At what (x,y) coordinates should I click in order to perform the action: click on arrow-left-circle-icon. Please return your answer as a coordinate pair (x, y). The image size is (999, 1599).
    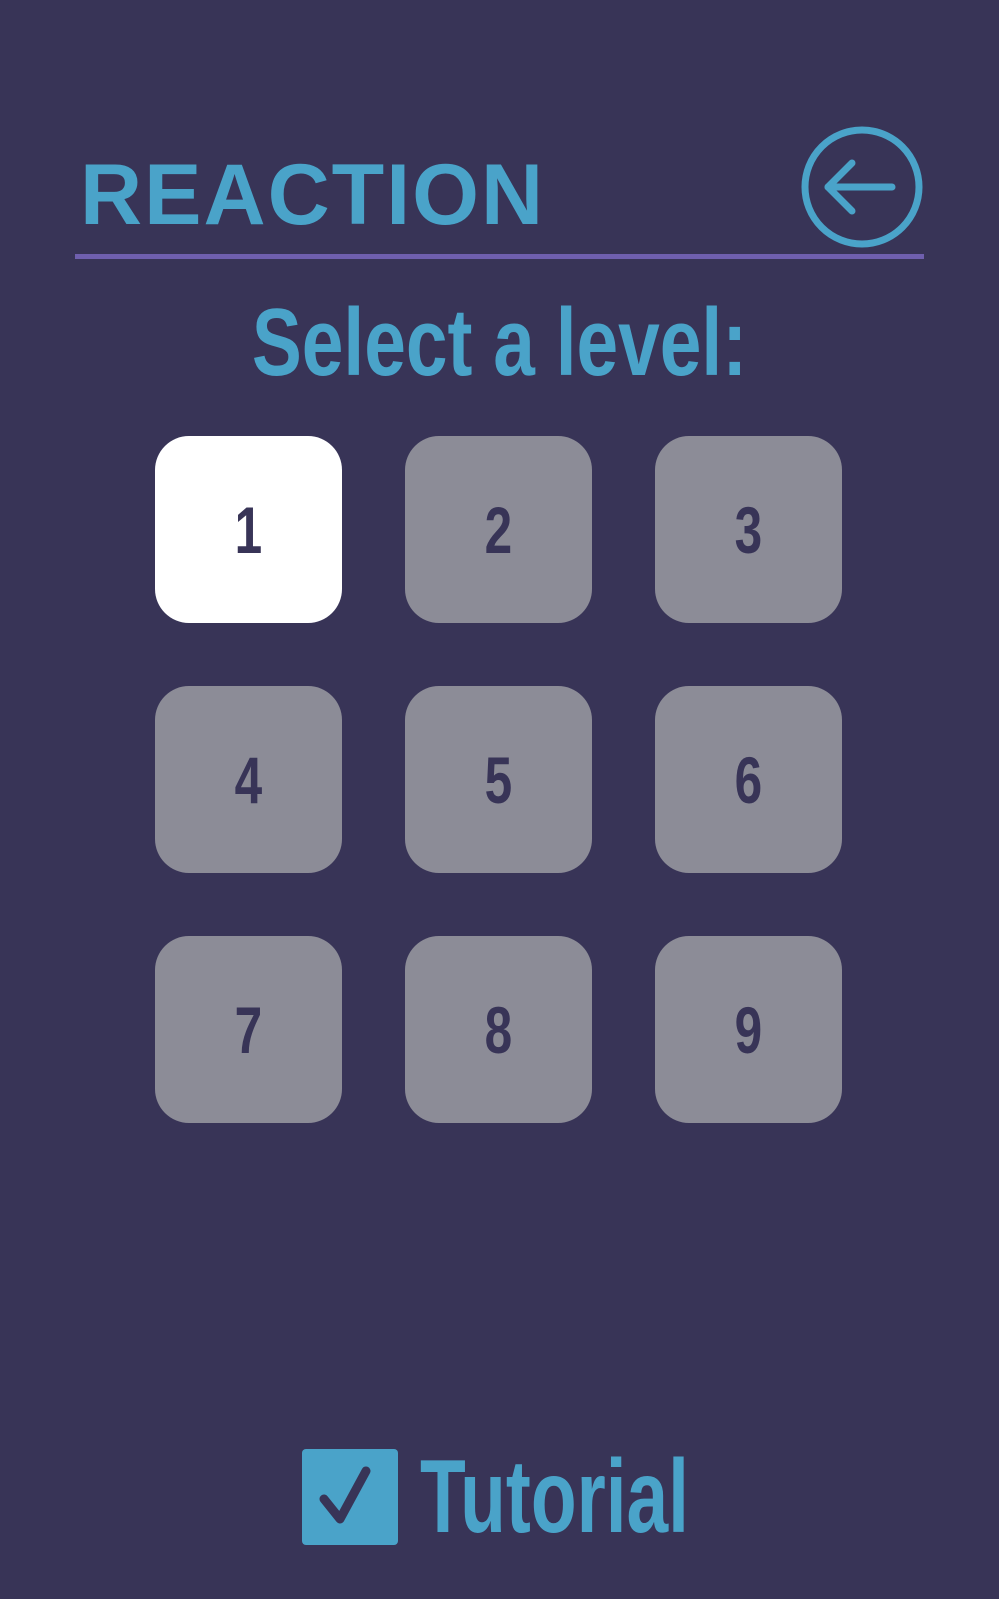
    Looking at the image, I should click on (862, 187).